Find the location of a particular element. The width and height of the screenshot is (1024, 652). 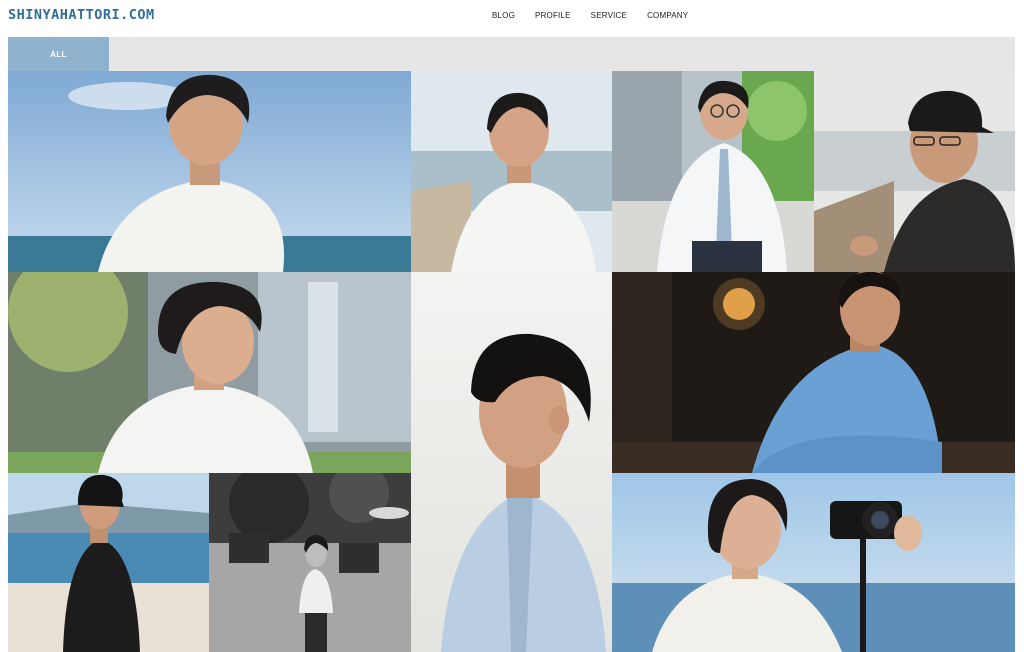

filter-all-button: ALL is located at coordinates (58, 54).